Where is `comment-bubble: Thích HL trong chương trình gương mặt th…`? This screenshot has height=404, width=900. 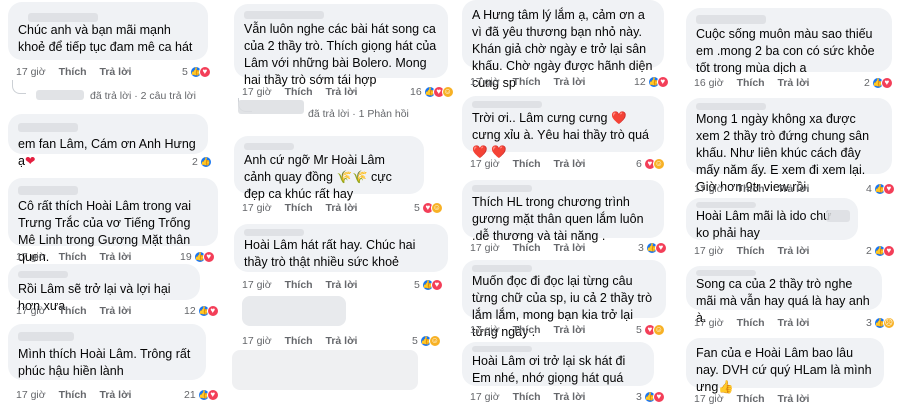 comment-bubble: Thích HL trong chương trình gương mặt th… is located at coordinates (563, 211).